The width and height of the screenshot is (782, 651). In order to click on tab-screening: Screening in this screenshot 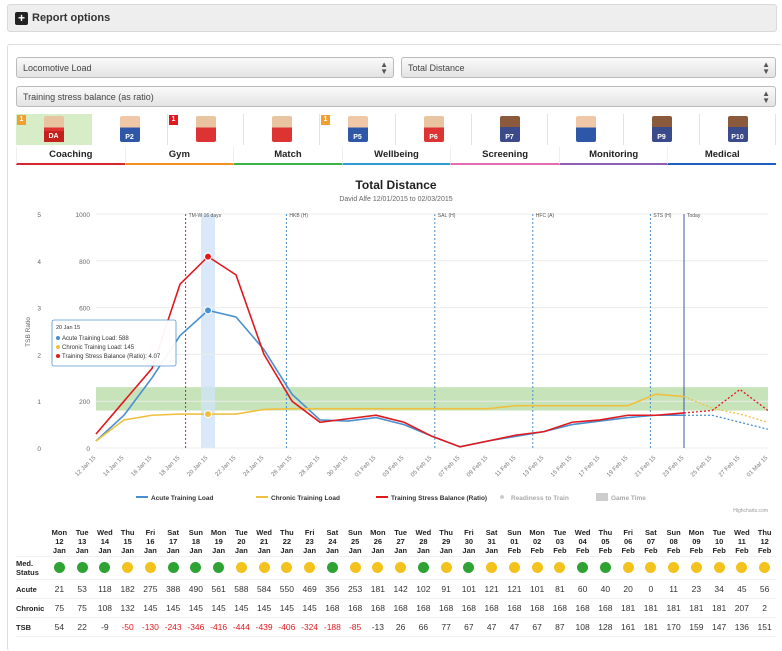, I will do `click(504, 156)`.